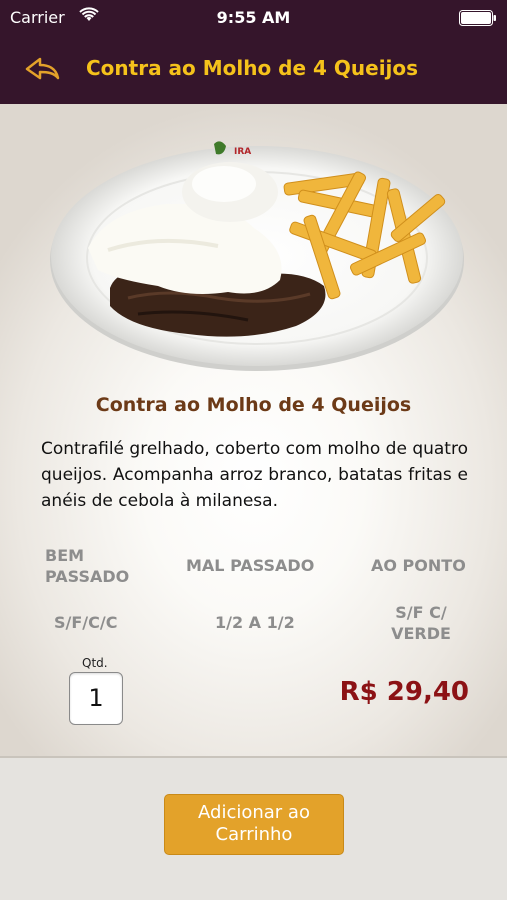 This screenshot has height=900, width=507. I want to click on option-line: S/F C/, so click(421, 612).